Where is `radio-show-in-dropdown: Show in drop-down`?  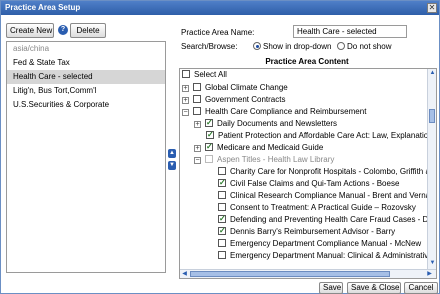
radio-show-in-dropdown: Show in drop-down is located at coordinates (292, 46).